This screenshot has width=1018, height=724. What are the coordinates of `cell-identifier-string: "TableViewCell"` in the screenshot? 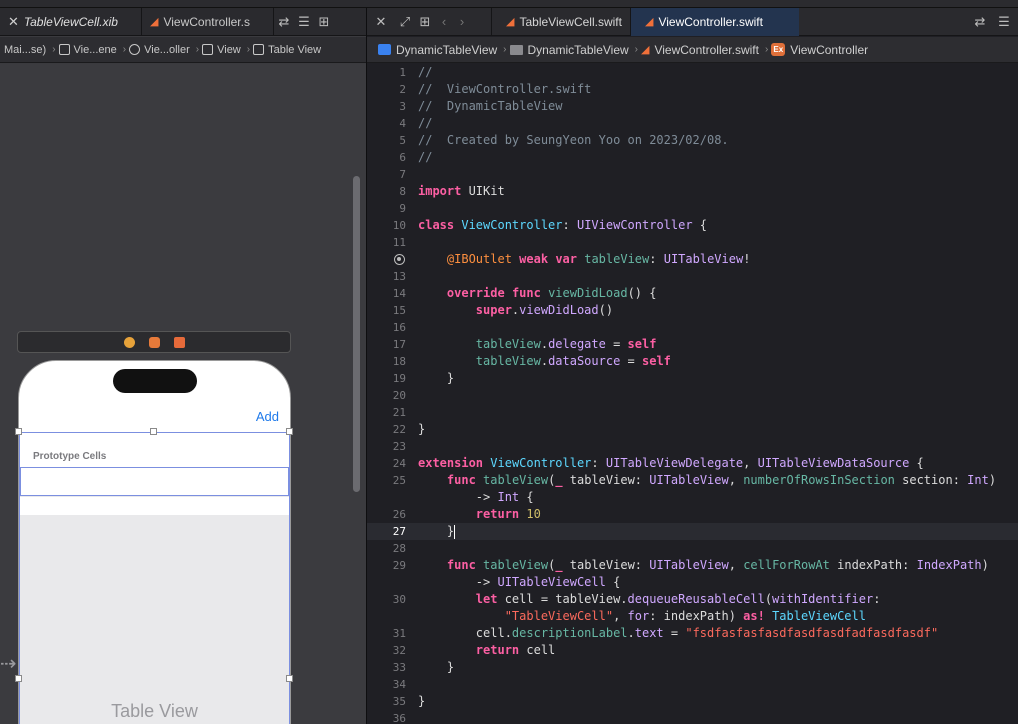 It's located at (559, 616).